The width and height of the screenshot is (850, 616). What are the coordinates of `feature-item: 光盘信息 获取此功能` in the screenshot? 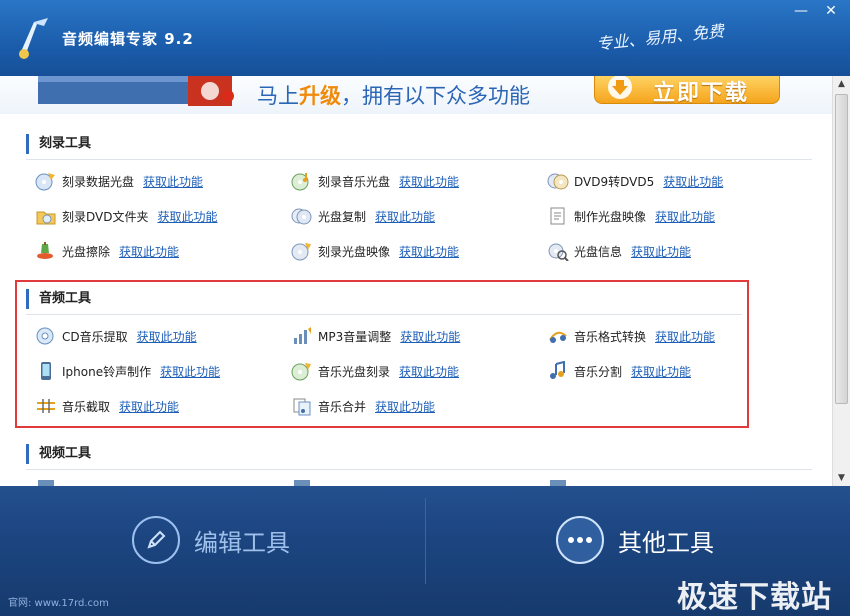 It's located at (619, 251).